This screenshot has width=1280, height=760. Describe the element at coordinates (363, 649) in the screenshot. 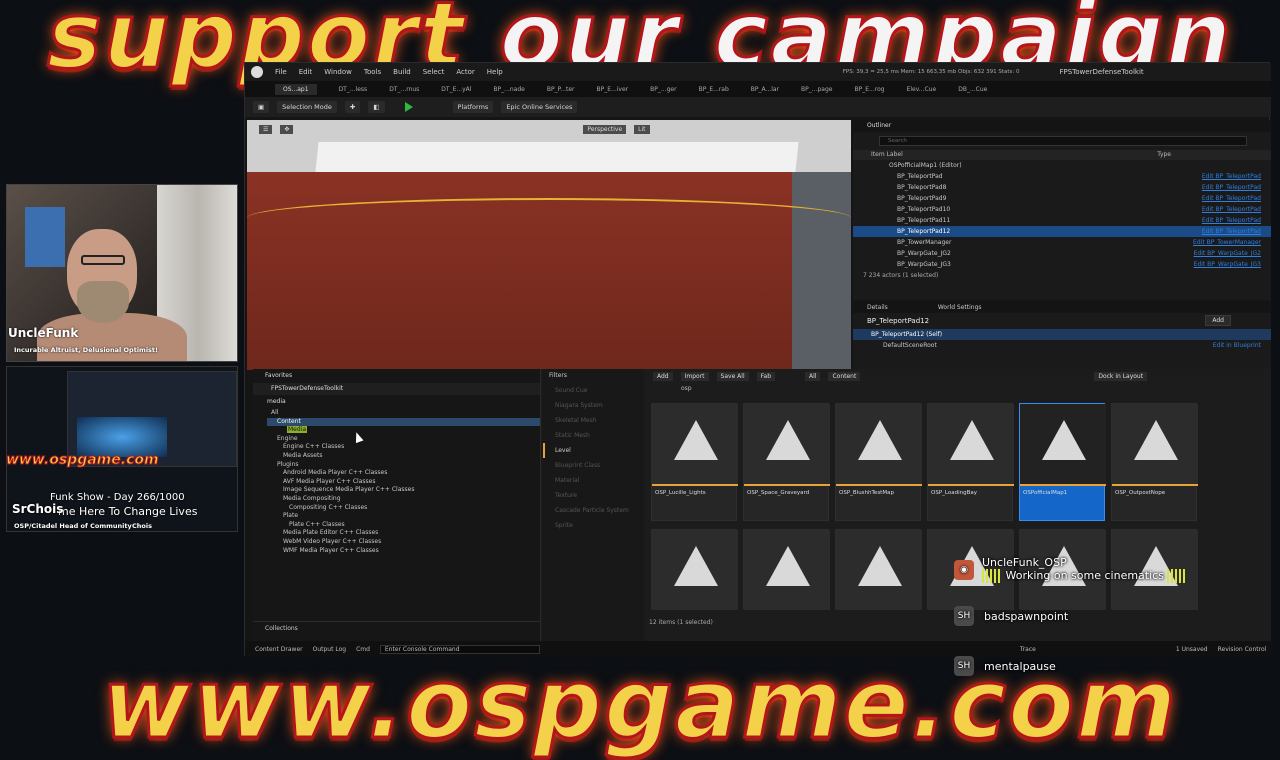

I see `cmd-dropdown: Cmd` at that location.